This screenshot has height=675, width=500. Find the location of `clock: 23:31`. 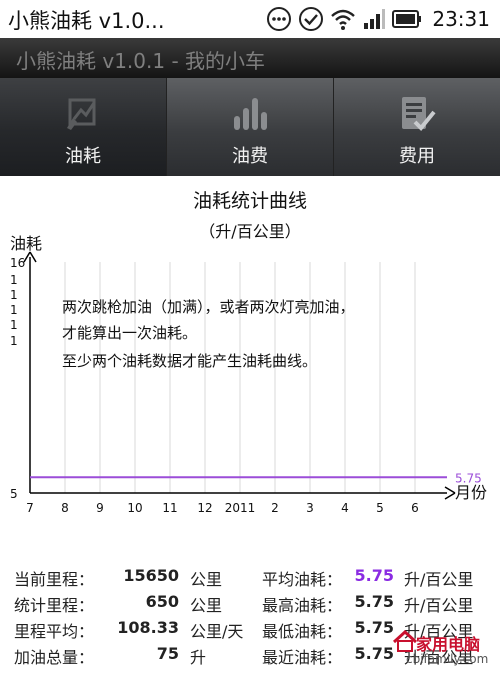

clock: 23:31 is located at coordinates (461, 19).